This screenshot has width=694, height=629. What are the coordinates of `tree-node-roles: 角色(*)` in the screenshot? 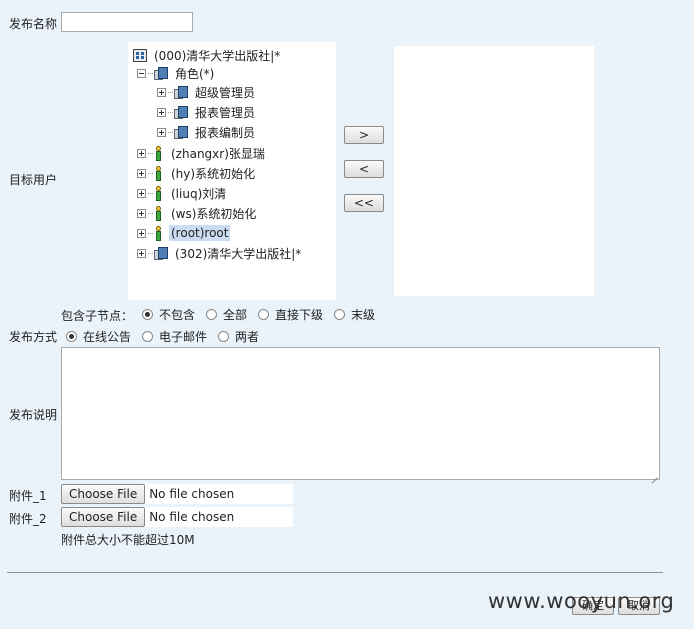 It's located at (176, 73).